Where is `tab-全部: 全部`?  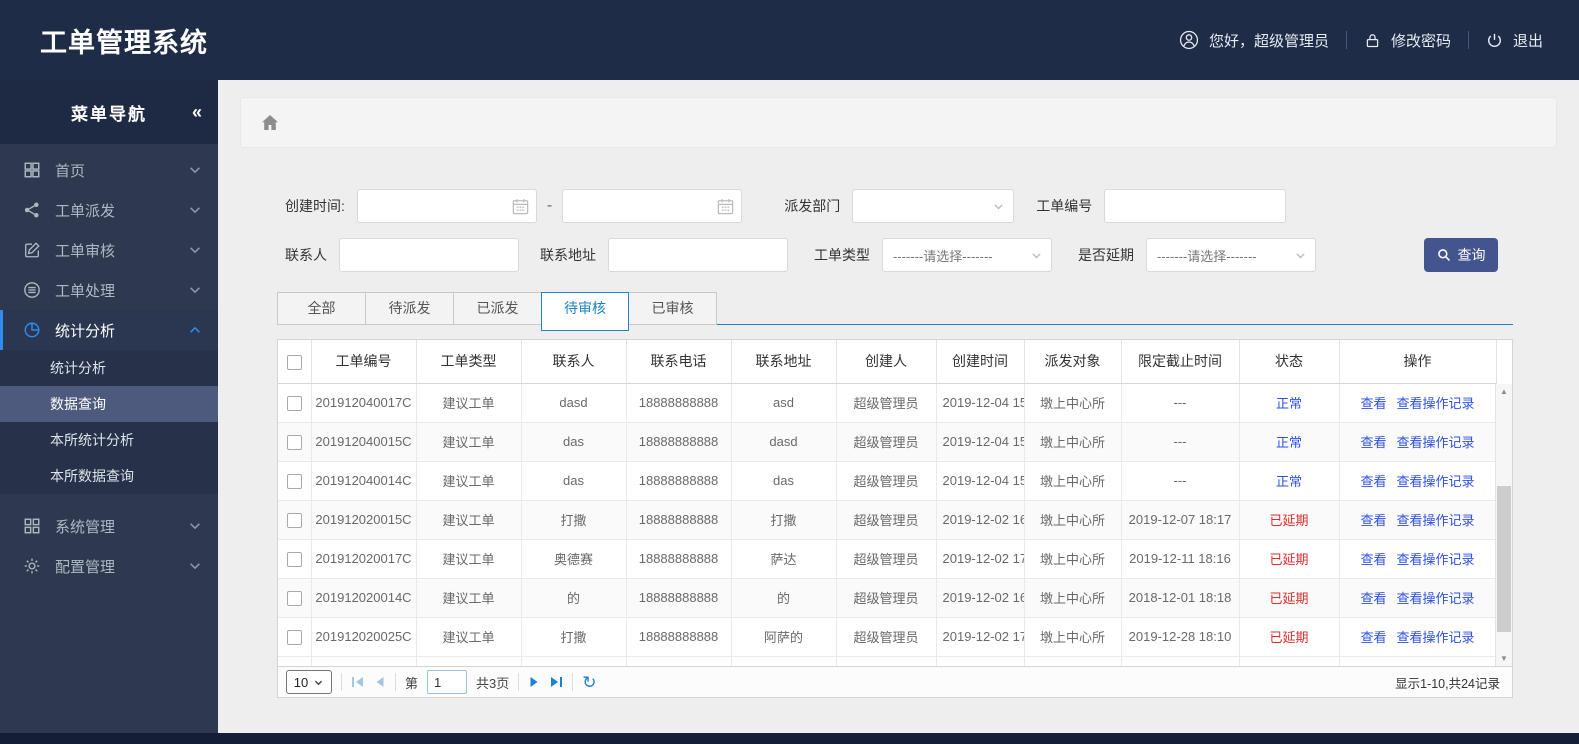
tab-全部: 全部 is located at coordinates (321, 308).